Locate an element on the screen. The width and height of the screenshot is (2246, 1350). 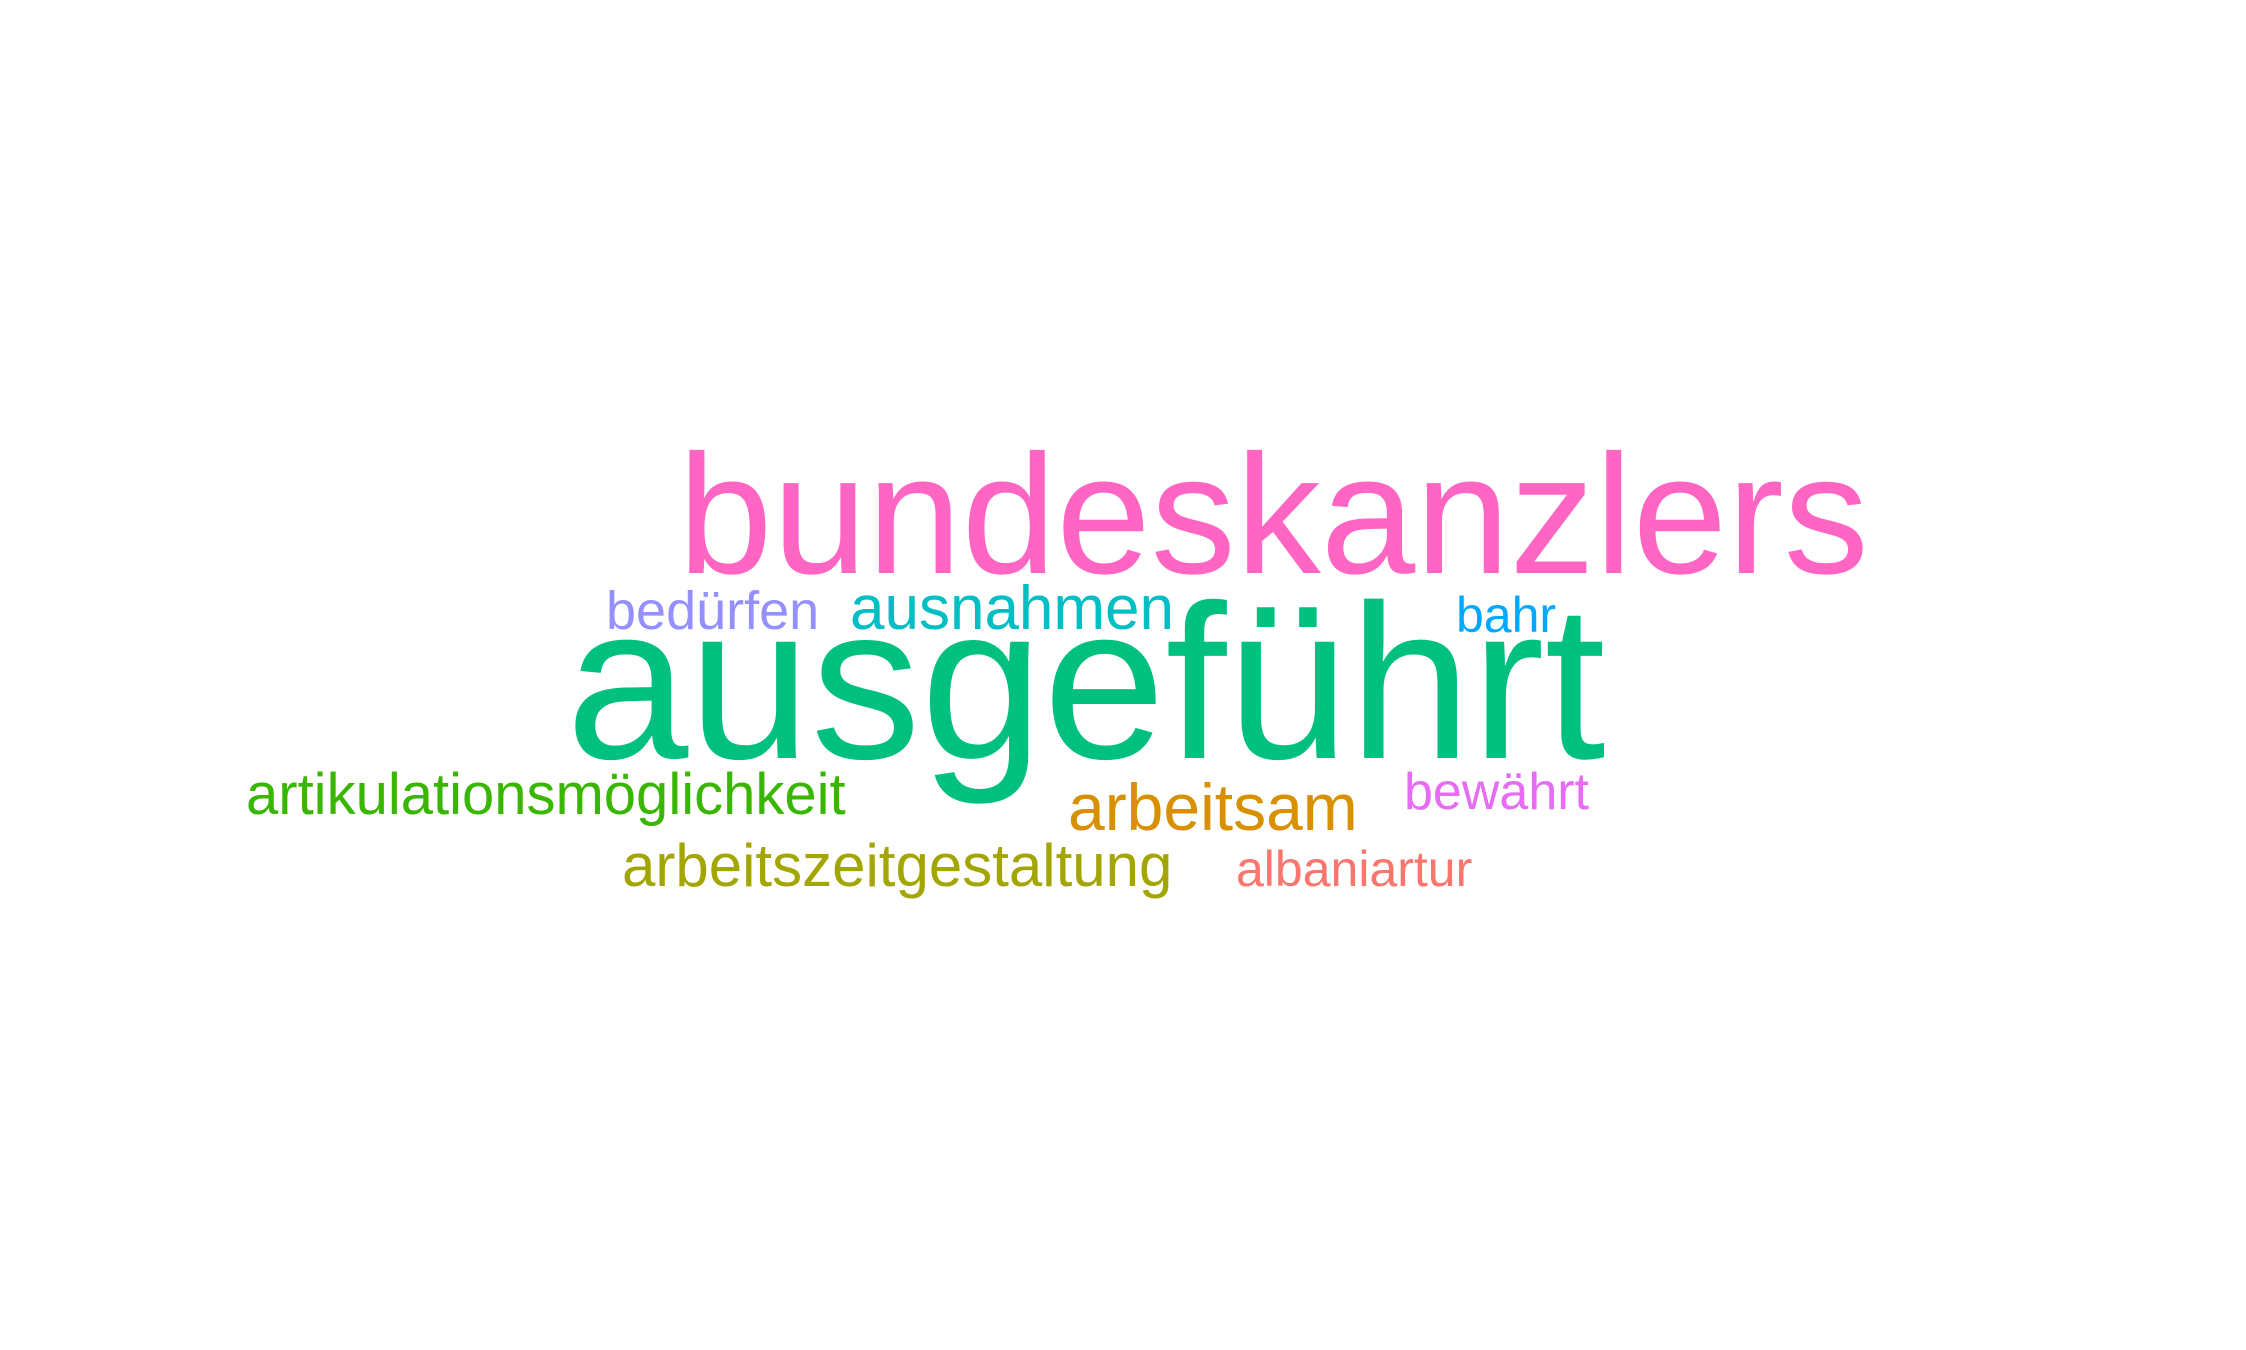
word-arbeitsam: arbeitsam is located at coordinates (1213, 807).